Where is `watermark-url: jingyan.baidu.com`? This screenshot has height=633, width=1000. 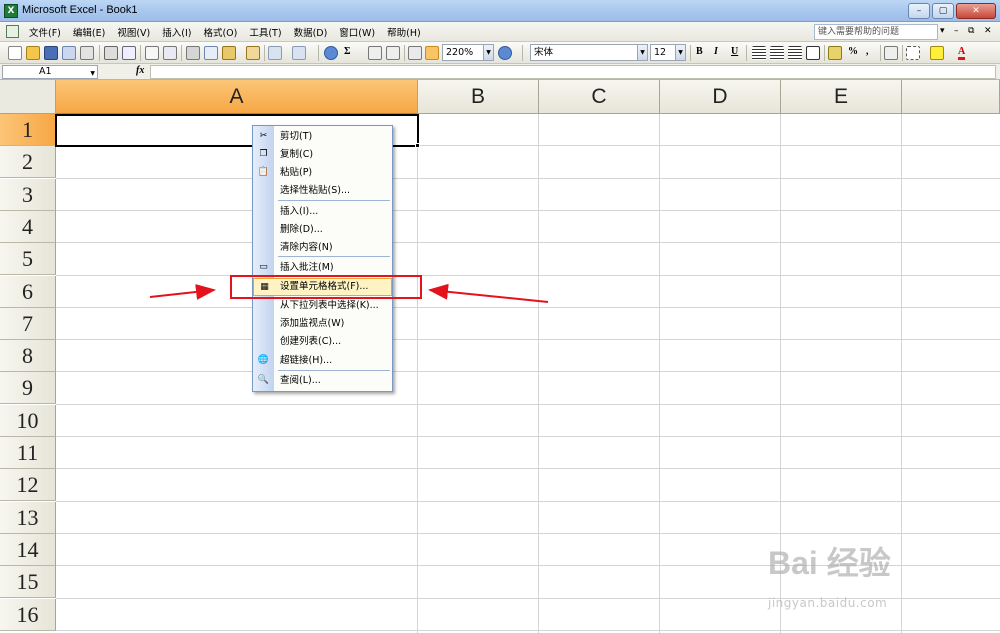 watermark-url: jingyan.baidu.com is located at coordinates (828, 603).